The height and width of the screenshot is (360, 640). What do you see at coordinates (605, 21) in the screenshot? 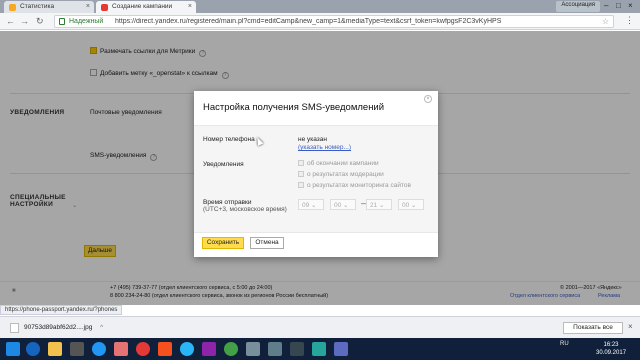
I see `bookmark-star-icon: ☆` at bounding box center [605, 21].